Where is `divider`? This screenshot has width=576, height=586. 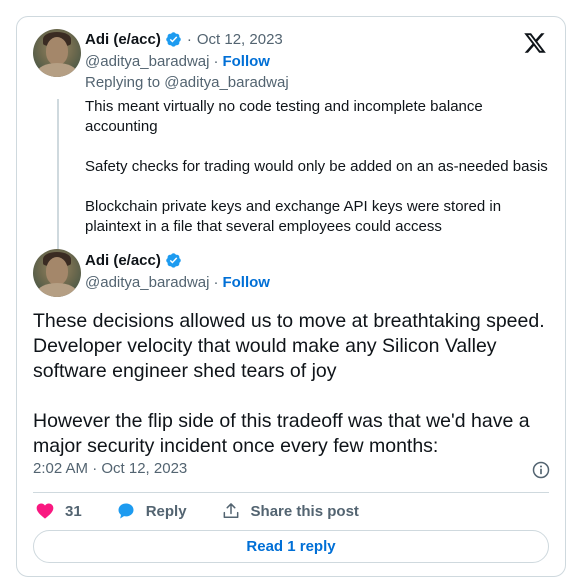
divider is located at coordinates (291, 492).